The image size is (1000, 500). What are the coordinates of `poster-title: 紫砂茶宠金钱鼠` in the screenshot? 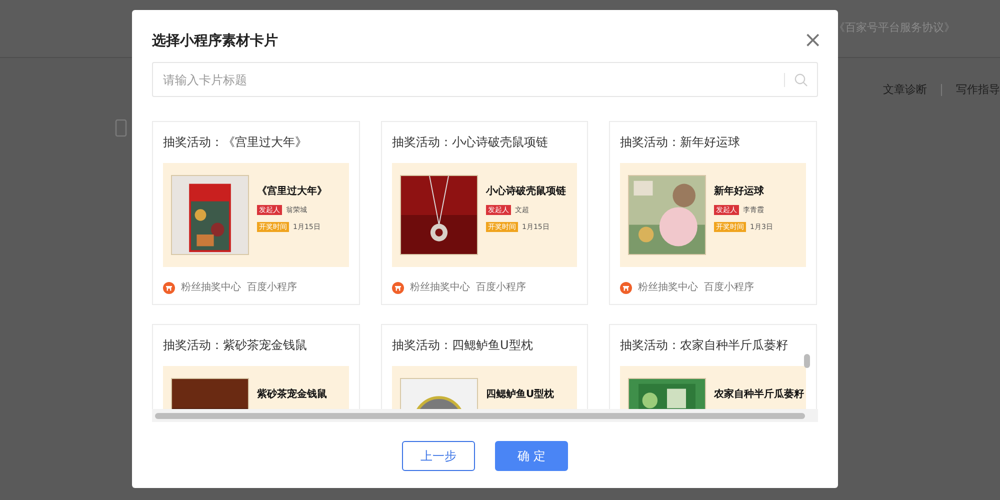 It's located at (292, 395).